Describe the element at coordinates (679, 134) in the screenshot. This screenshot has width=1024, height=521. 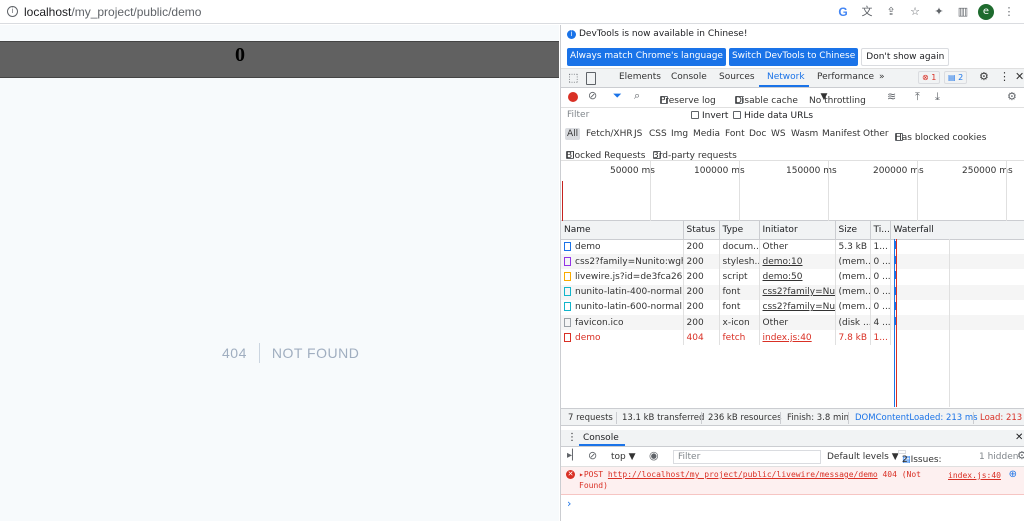
I see `type-filter-img: Img` at that location.